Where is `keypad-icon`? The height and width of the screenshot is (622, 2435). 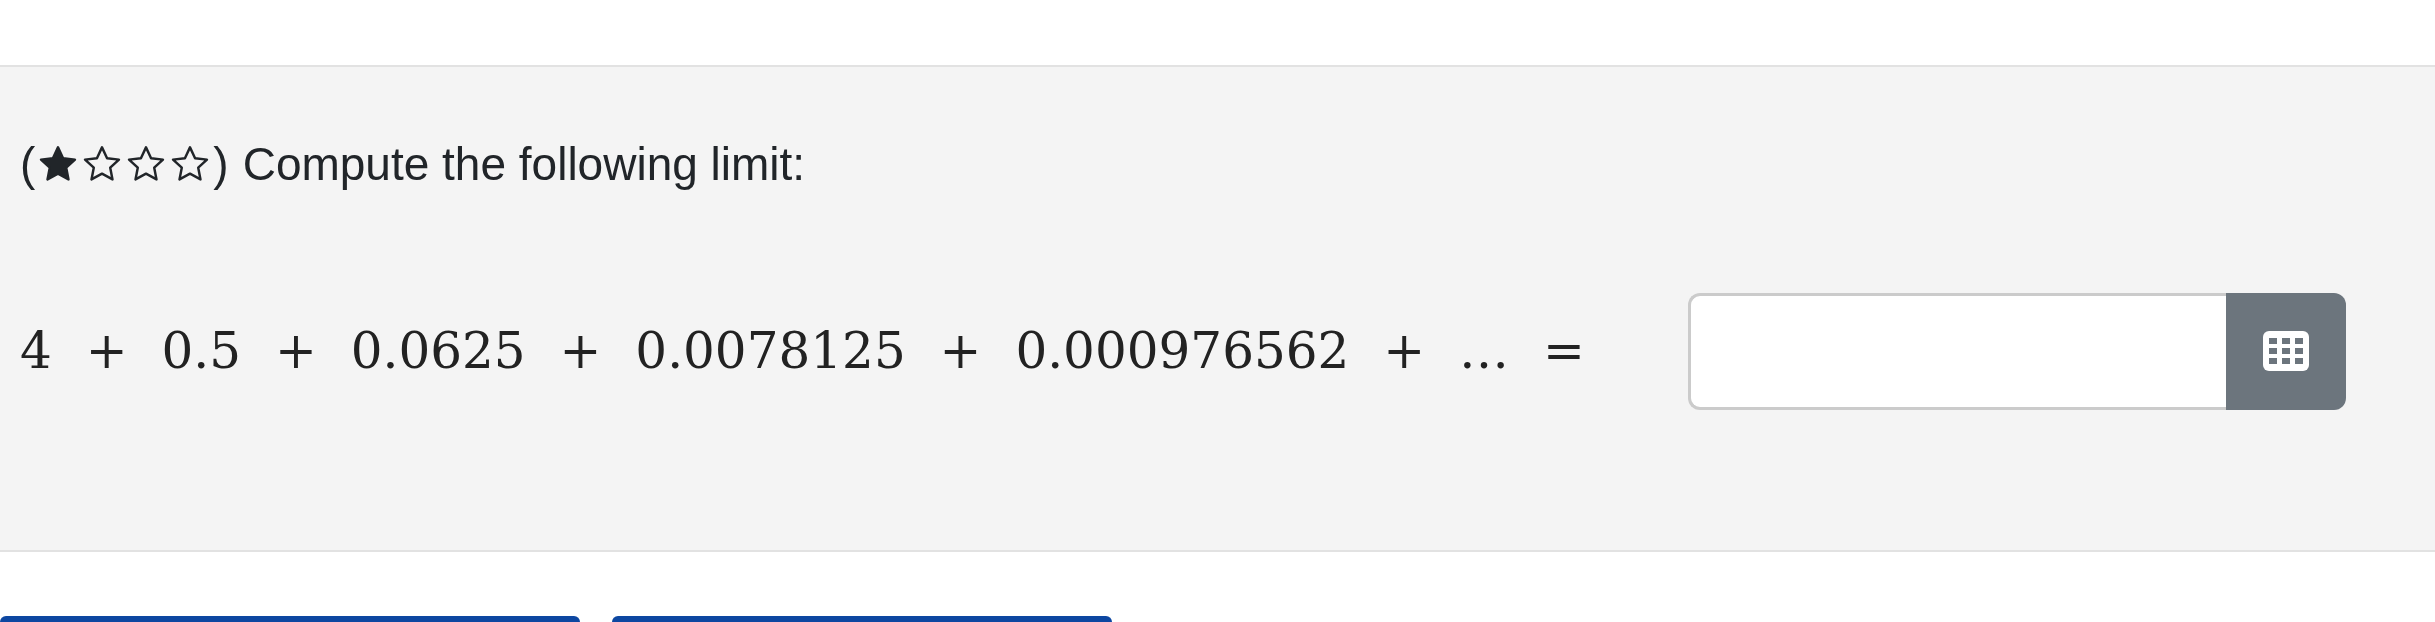
keypad-icon is located at coordinates (2286, 351).